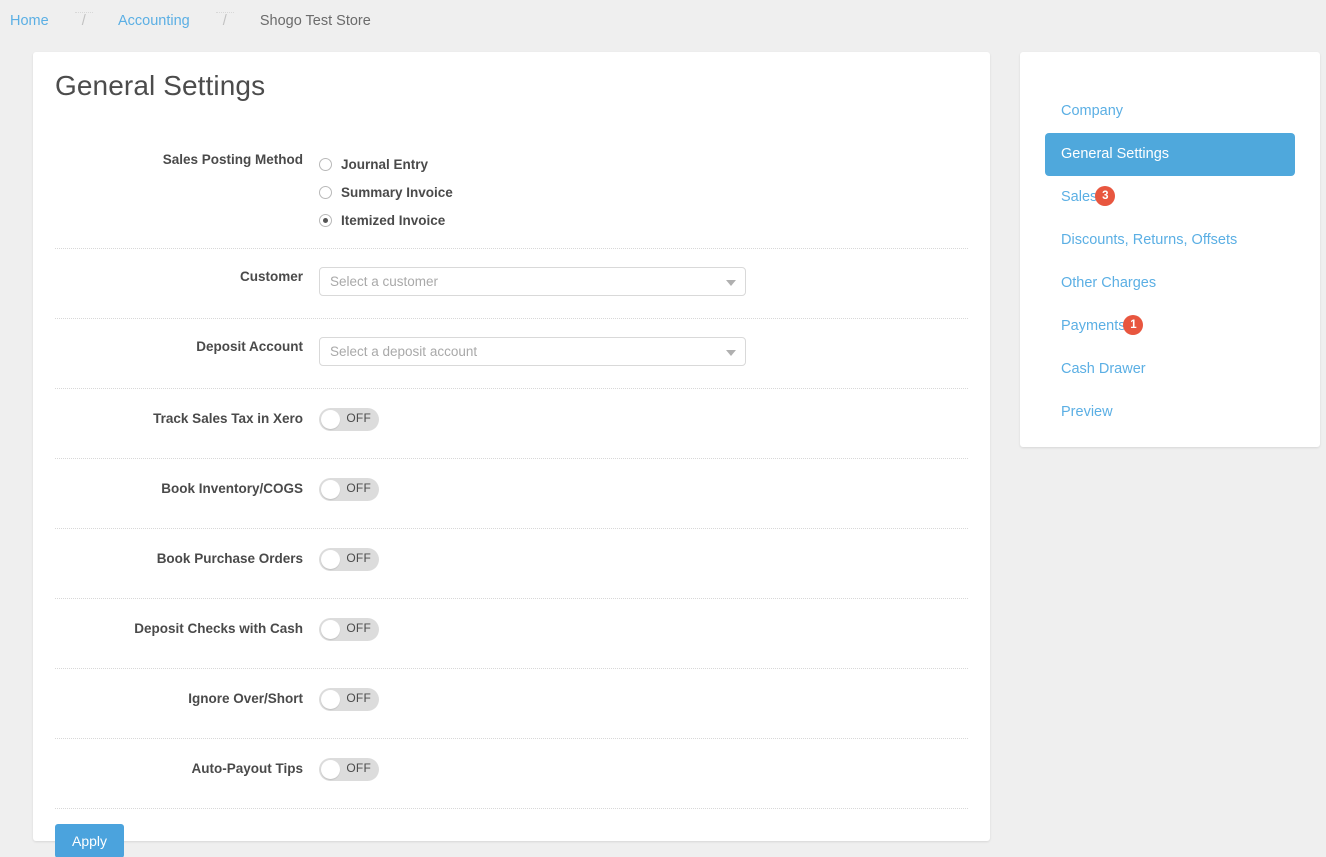  I want to click on ignore-over-short-toggle: OFF, so click(349, 699).